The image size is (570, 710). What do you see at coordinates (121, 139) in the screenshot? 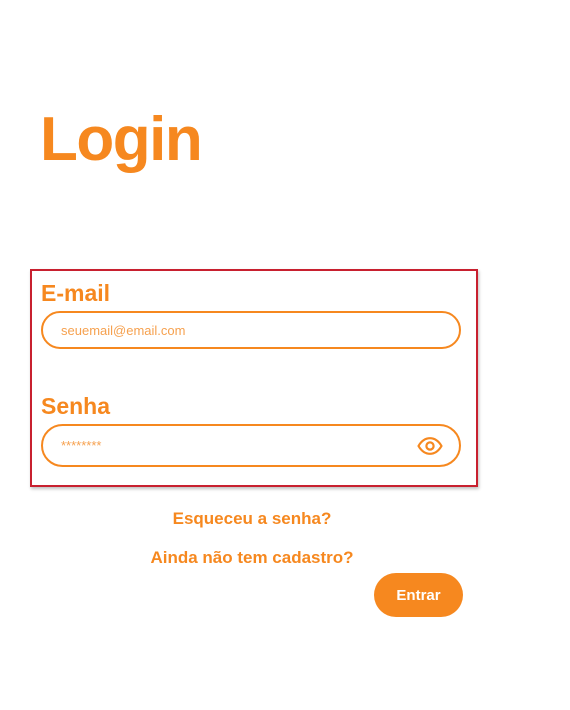
I see `page-title: Login` at bounding box center [121, 139].